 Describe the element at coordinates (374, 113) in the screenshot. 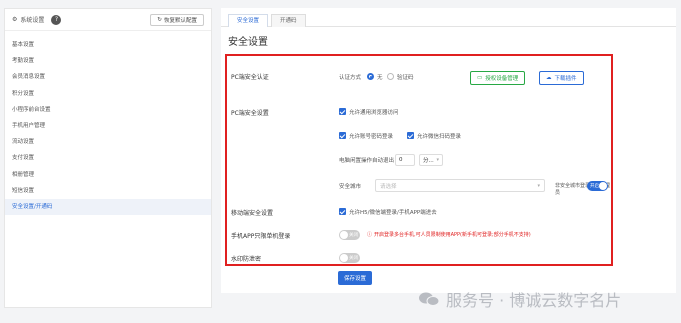

I see `checkbox-browser-label: 允许通用浏览器访问` at that location.